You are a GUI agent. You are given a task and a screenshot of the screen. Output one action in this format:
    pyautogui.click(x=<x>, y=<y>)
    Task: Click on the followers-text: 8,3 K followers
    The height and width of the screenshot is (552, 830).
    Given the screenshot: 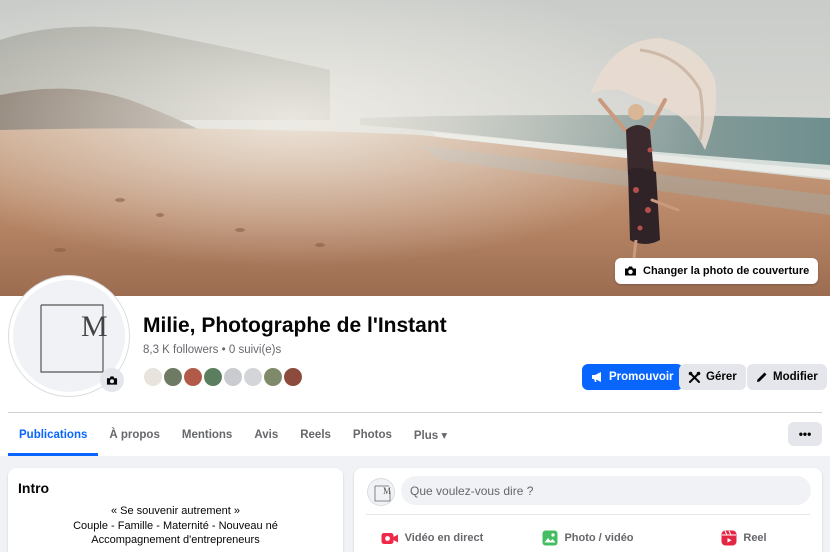 What is the action you would take?
    pyautogui.click(x=180, y=350)
    